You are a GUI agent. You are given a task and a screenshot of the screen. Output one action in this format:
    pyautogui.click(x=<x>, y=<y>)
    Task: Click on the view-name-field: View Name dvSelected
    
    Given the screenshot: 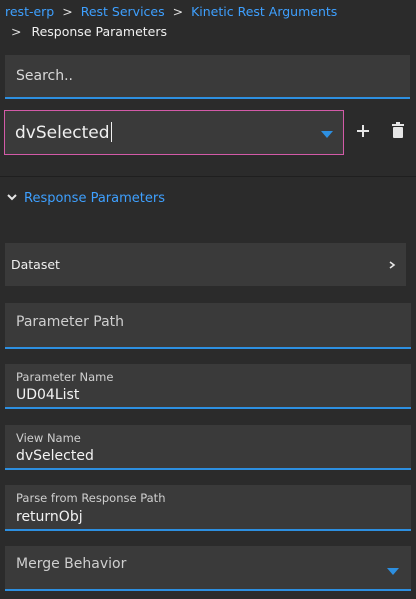 What is the action you would take?
    pyautogui.click(x=208, y=447)
    